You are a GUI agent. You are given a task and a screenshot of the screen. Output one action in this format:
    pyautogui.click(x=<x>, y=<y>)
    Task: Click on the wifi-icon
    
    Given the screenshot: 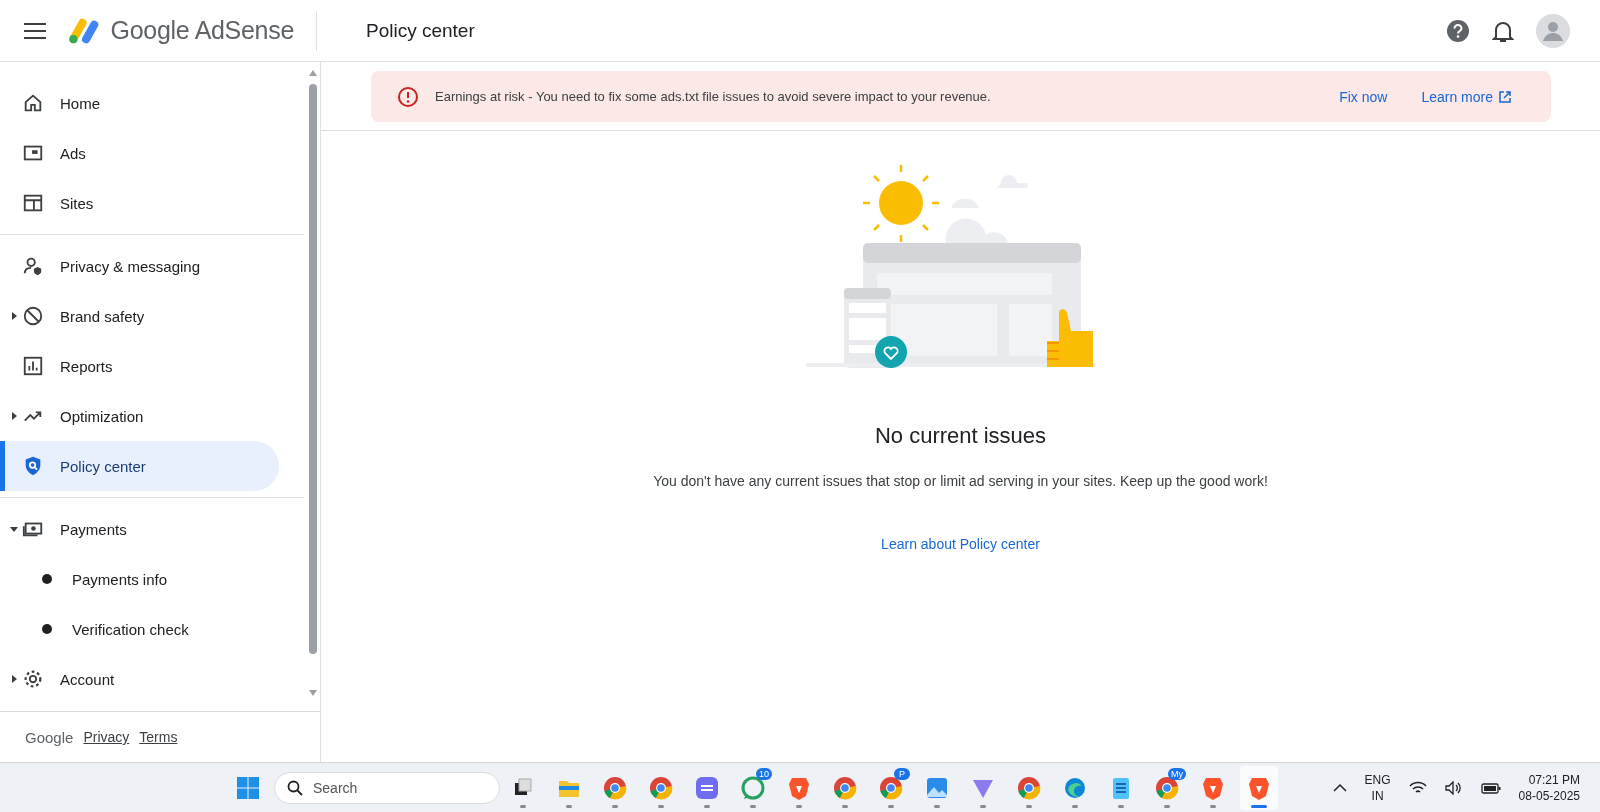 What is the action you would take?
    pyautogui.click(x=1417, y=787)
    